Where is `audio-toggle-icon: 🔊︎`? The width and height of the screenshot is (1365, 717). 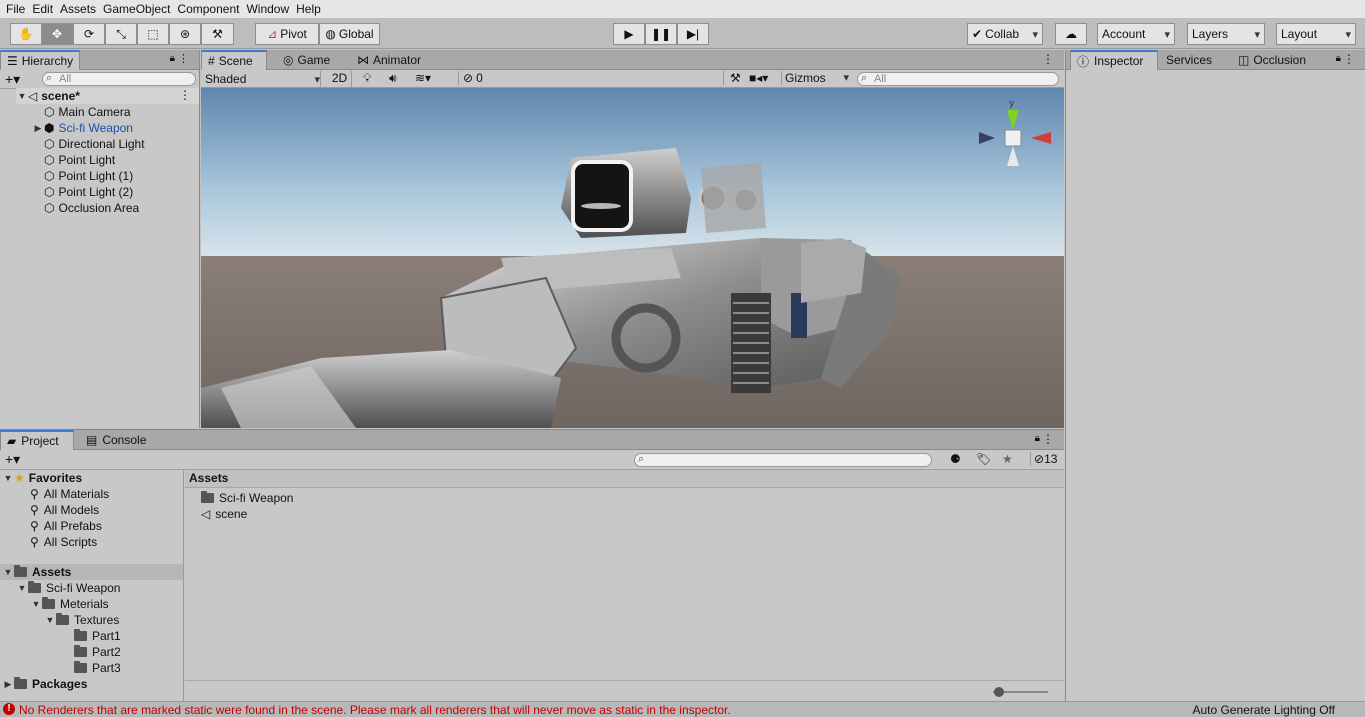
audio-toggle-icon: 🔊︎ is located at coordinates (393, 78).